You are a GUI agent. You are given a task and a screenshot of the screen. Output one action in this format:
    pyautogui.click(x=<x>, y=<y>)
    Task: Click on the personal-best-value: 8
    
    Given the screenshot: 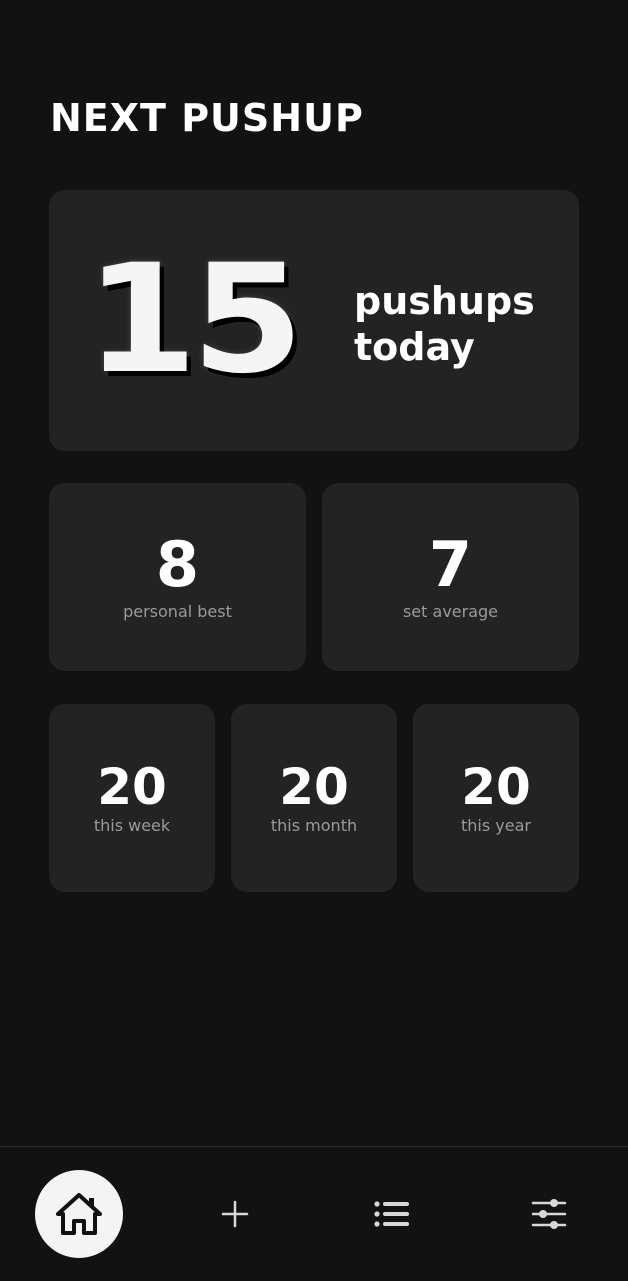 What is the action you would take?
    pyautogui.click(x=177, y=564)
    